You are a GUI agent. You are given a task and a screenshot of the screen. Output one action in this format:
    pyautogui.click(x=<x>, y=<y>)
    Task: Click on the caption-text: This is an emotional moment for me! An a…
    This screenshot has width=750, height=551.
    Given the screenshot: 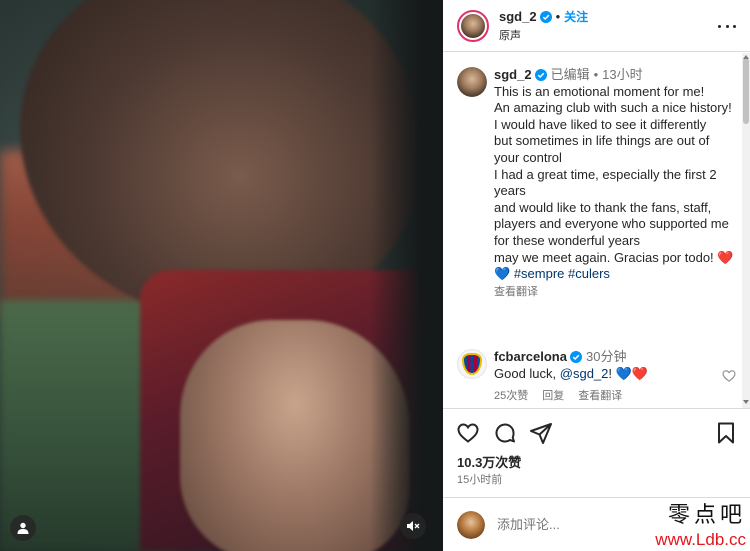 What is the action you would take?
    pyautogui.click(x=614, y=182)
    